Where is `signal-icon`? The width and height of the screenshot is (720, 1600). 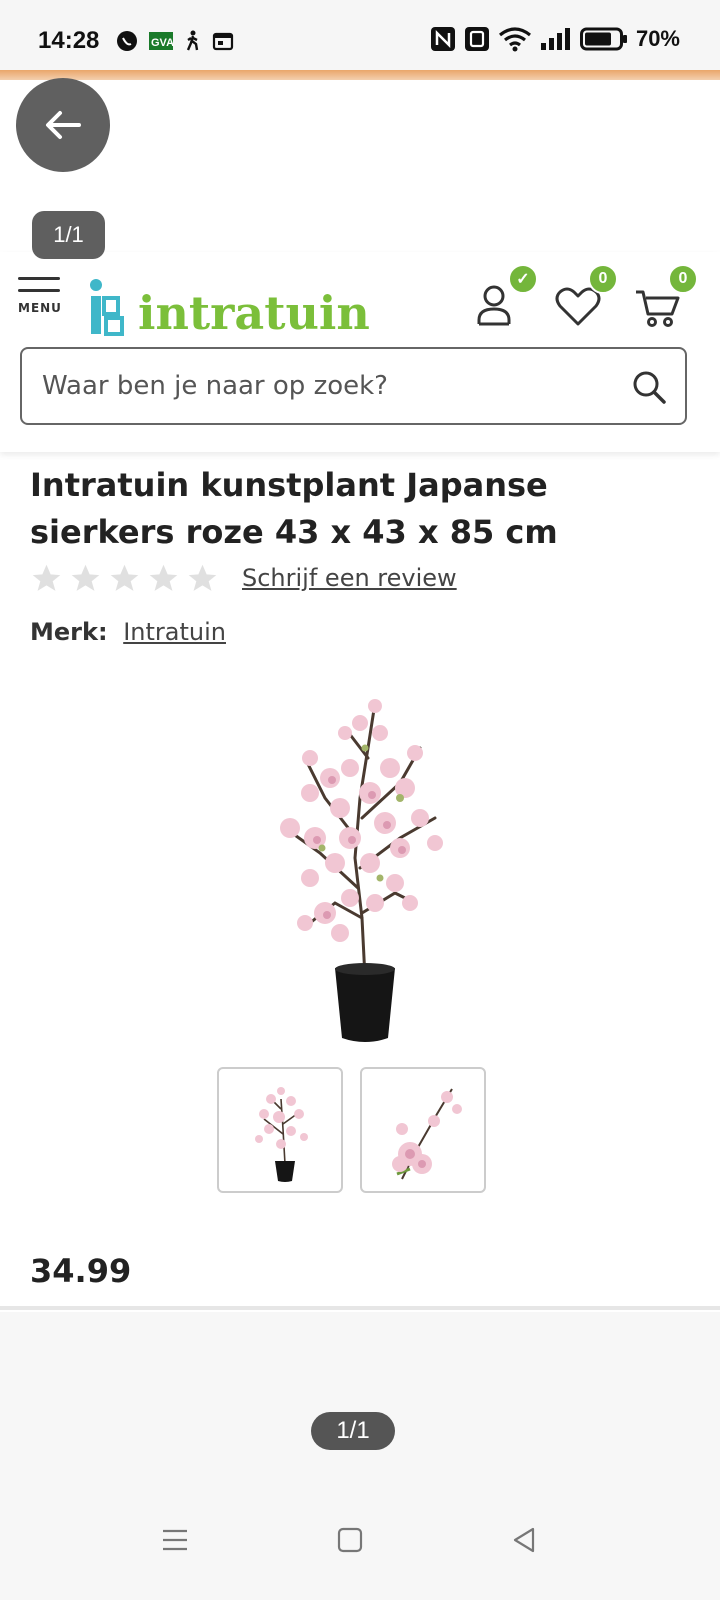 signal-icon is located at coordinates (555, 39).